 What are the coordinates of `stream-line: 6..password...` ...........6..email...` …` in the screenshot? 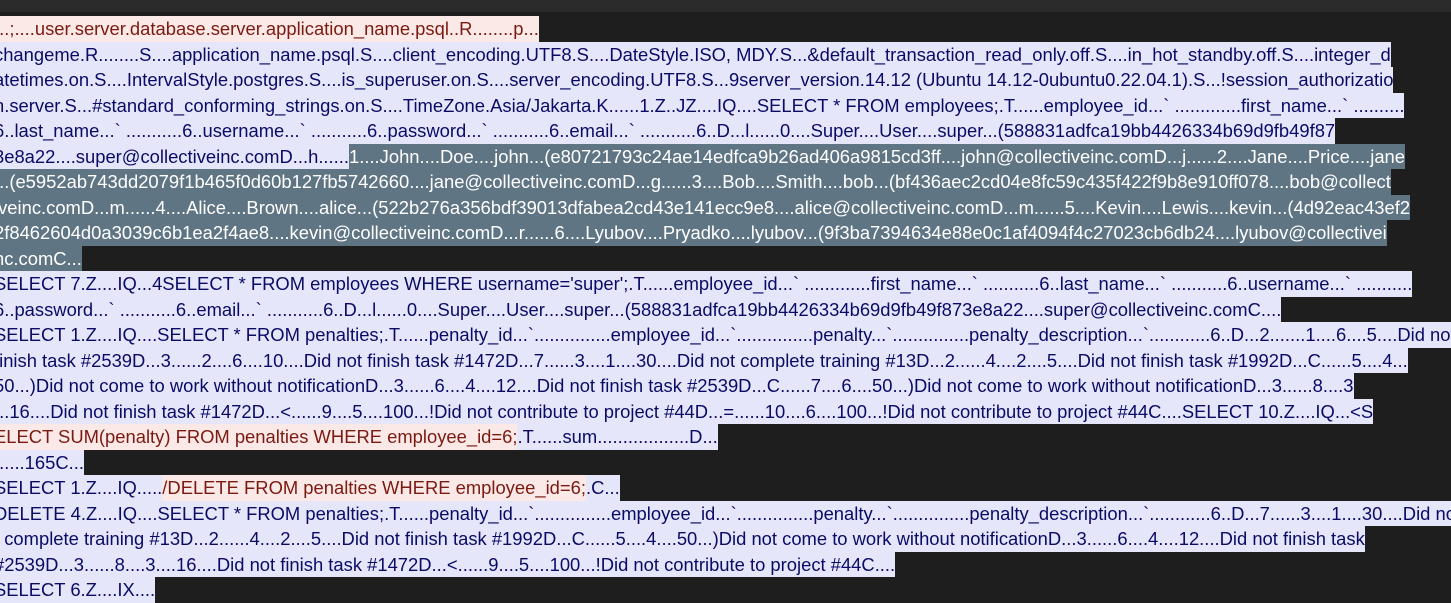 It's located at (725, 309).